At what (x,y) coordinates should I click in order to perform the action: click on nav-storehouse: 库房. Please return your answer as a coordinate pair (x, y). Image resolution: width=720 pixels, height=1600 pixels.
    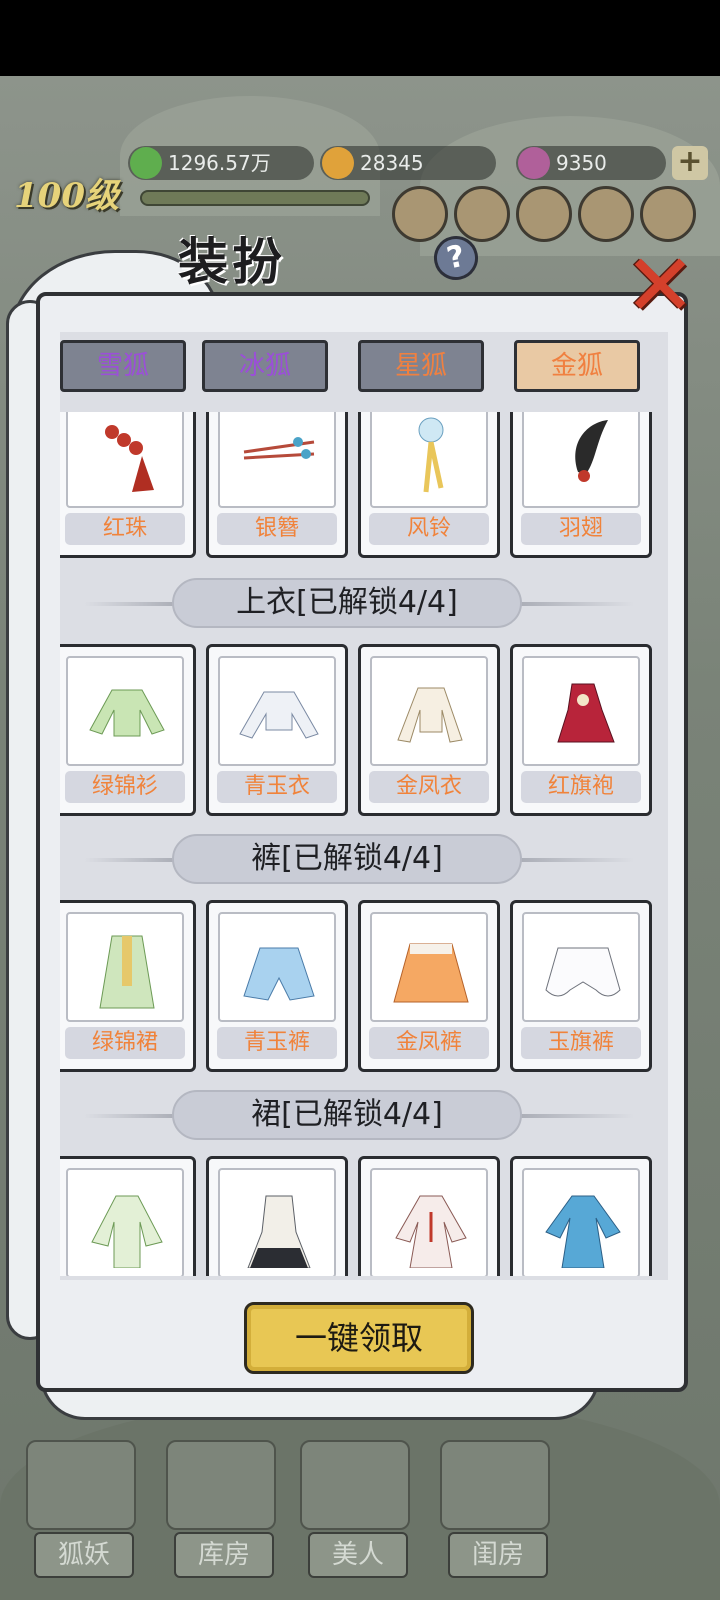
    Looking at the image, I should click on (224, 1555).